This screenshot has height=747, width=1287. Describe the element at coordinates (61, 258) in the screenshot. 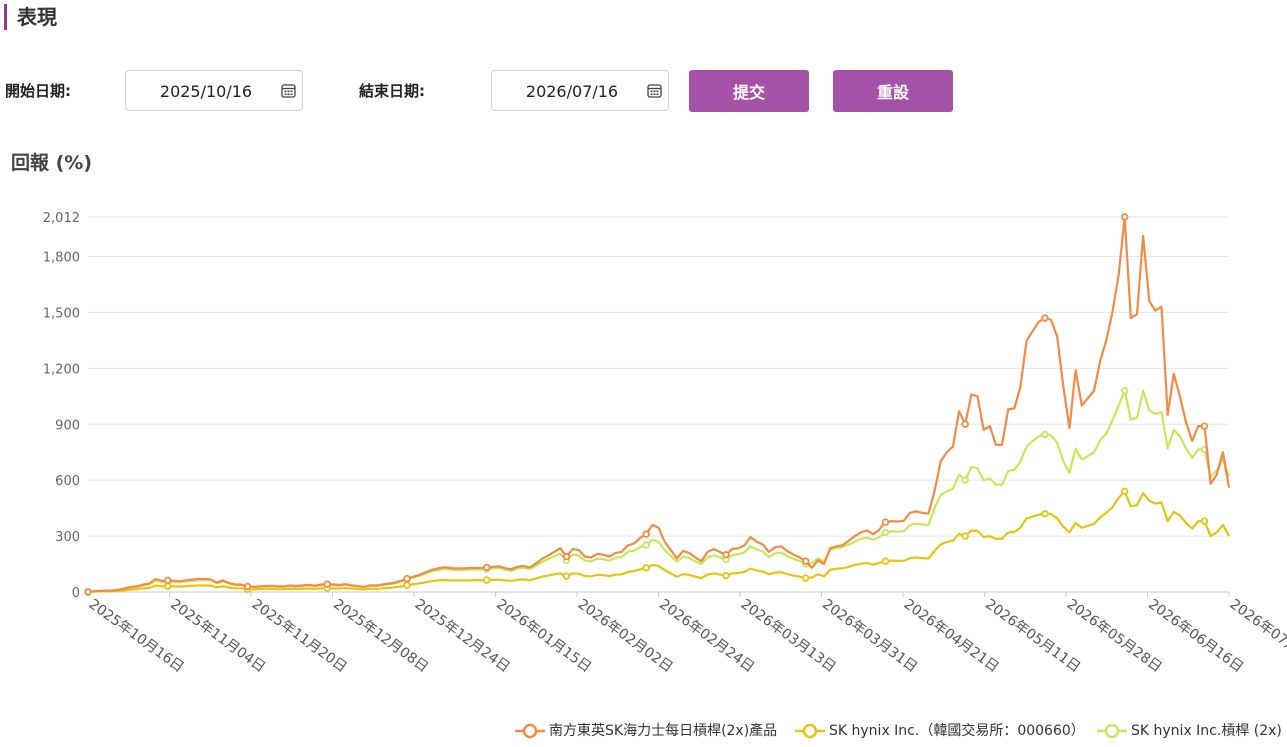

I see `y-tick-label: 1,800` at that location.